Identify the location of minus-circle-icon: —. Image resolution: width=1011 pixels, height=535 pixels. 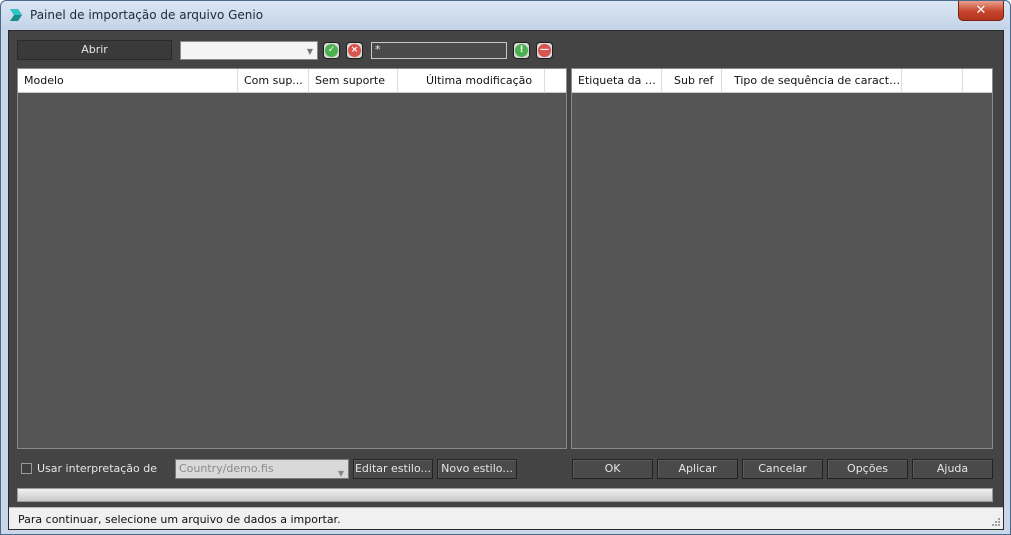
(544, 50).